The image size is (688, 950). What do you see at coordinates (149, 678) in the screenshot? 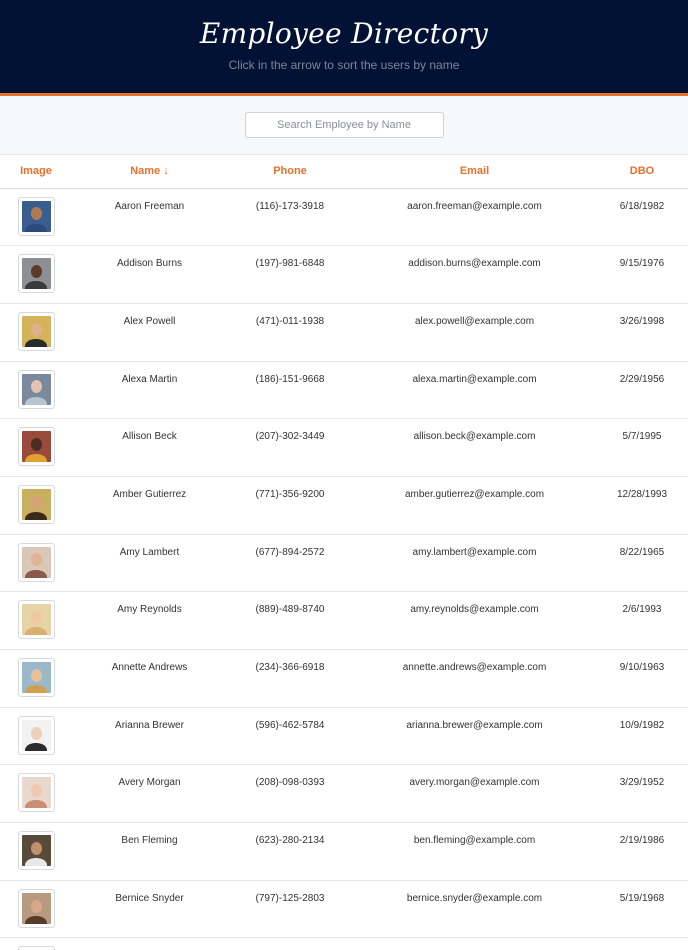
I see `employee-name: Annette Andrews` at bounding box center [149, 678].